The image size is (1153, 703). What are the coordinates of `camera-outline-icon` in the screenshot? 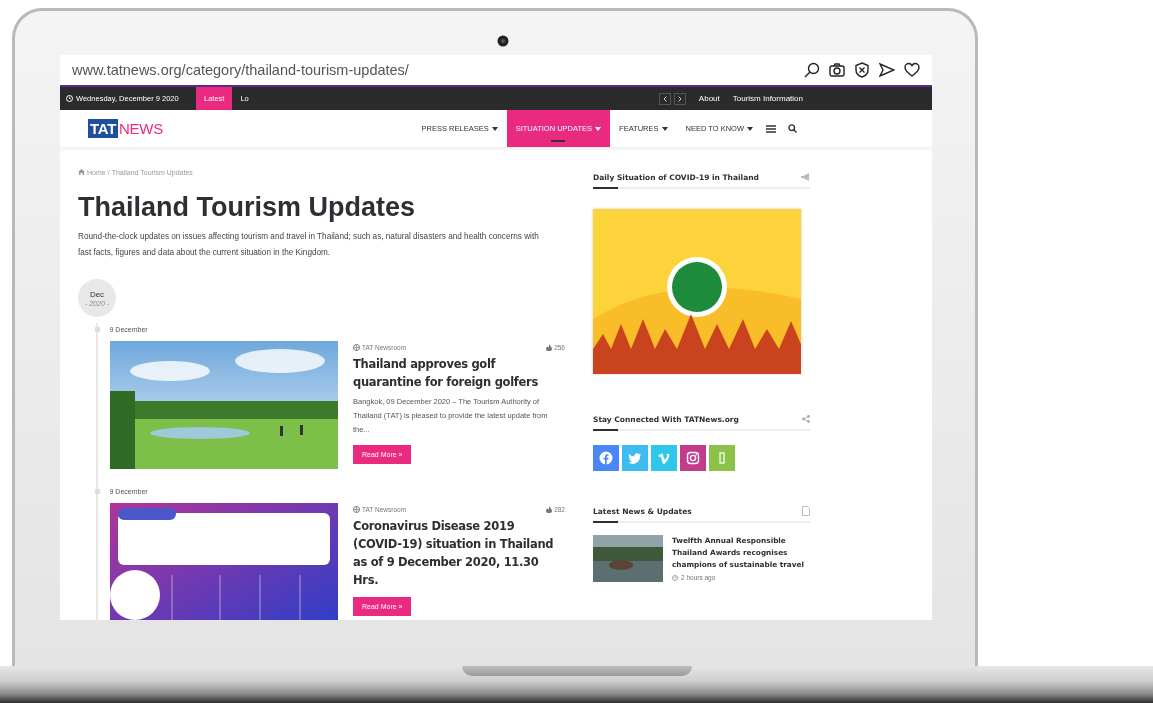 It's located at (693, 458).